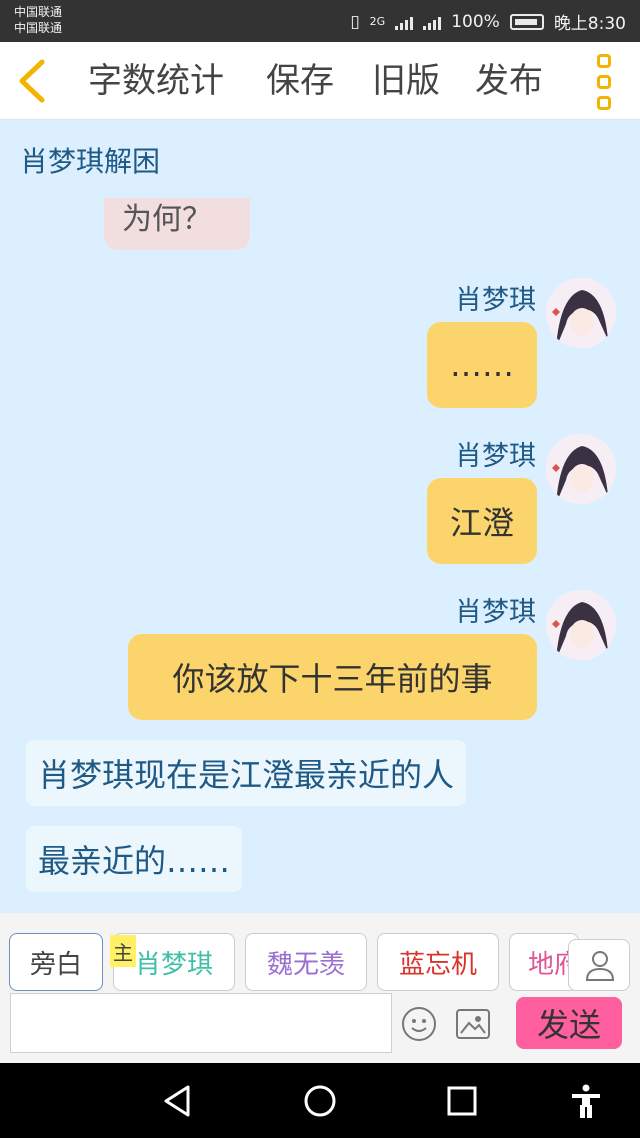  What do you see at coordinates (462, 1101) in the screenshot?
I see `recent-apps-icon` at bounding box center [462, 1101].